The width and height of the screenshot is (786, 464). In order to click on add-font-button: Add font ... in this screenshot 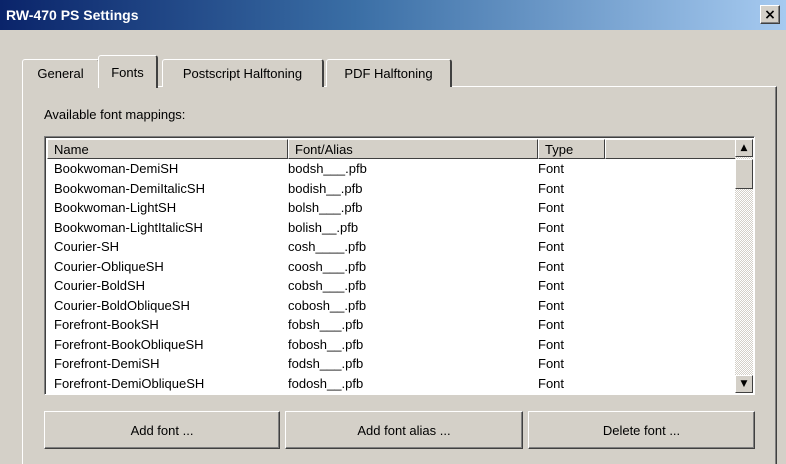, I will do `click(162, 430)`.